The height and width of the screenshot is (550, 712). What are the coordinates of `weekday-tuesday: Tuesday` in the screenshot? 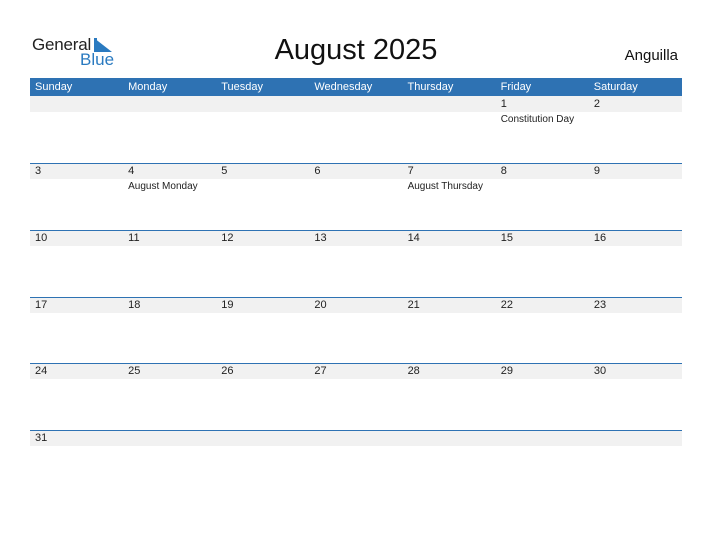 It's located at (242, 87).